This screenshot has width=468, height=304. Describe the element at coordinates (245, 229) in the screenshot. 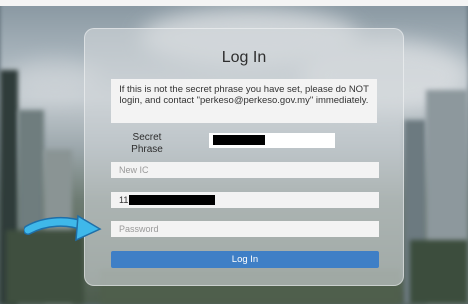

I see `password-input: Password` at that location.